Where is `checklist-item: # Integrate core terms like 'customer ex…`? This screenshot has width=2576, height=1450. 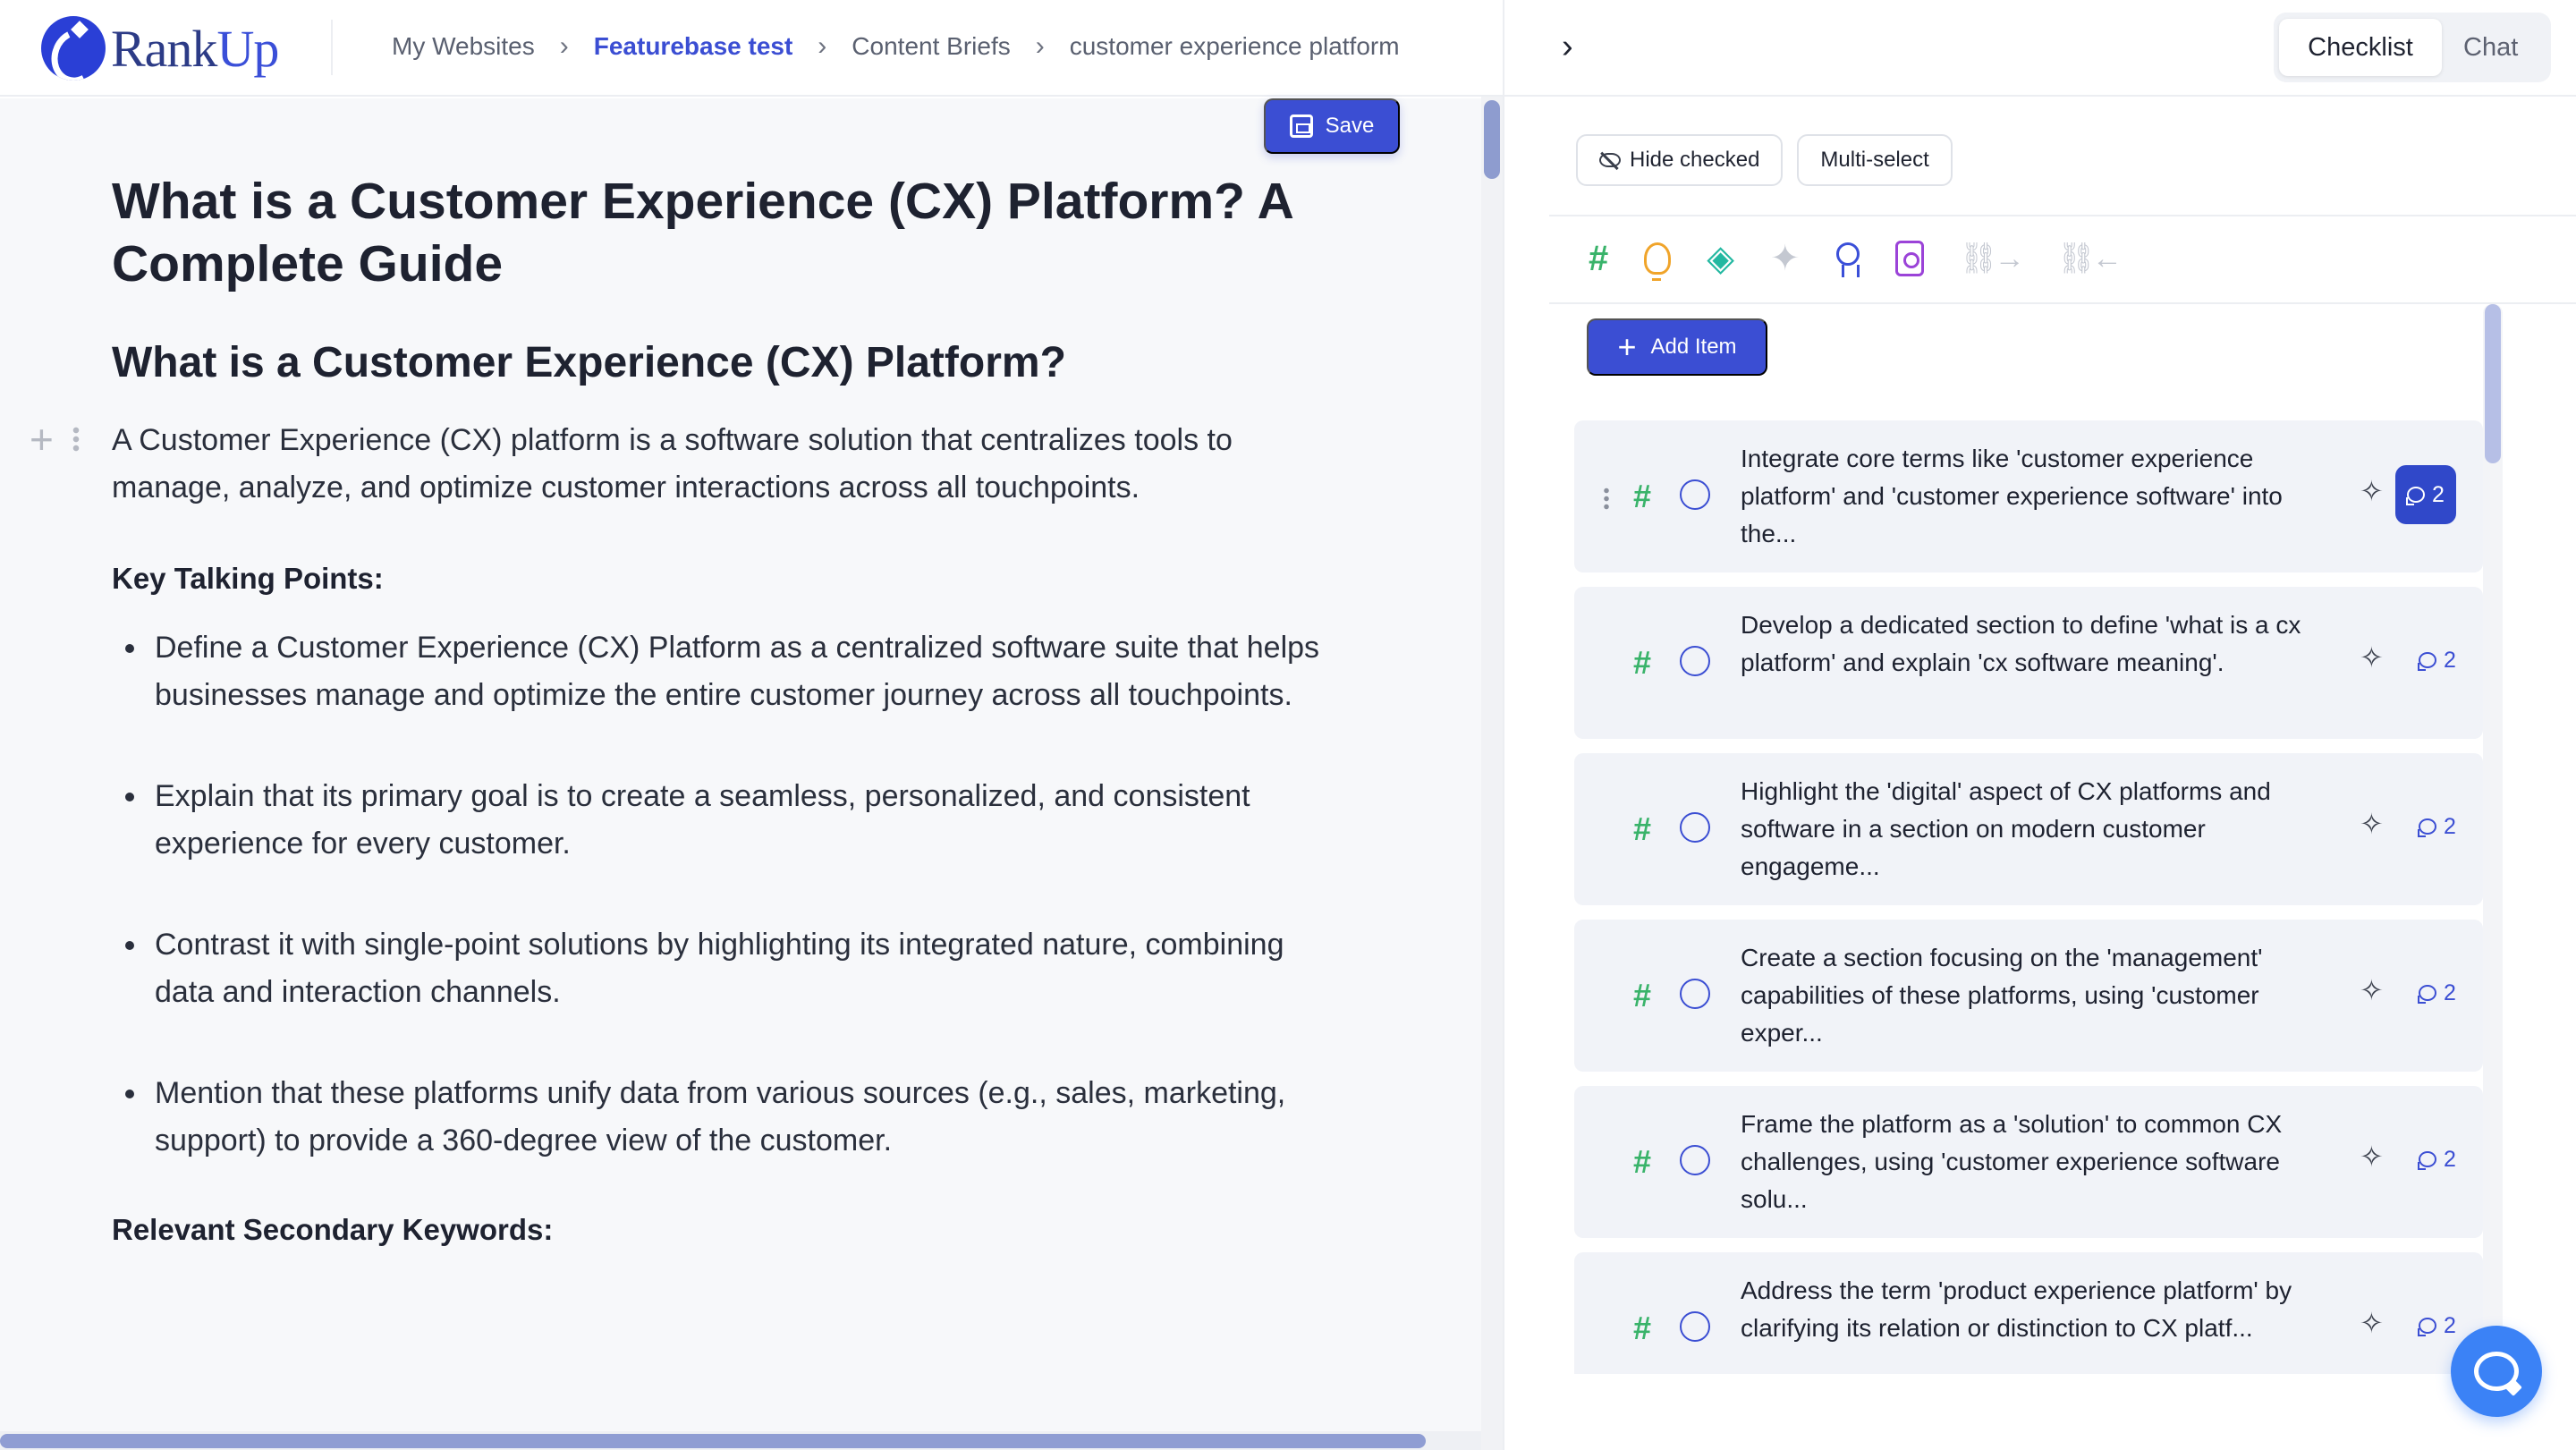
checklist-item: # Integrate core terms like 'customer ex… is located at coordinates (2028, 496).